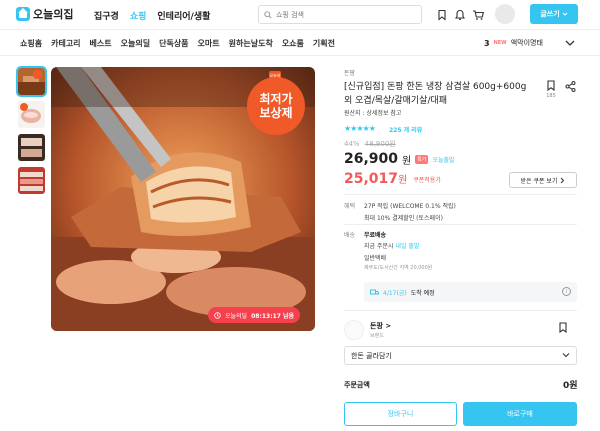  What do you see at coordinates (570, 386) in the screenshot?
I see `total-value: 0원` at bounding box center [570, 386].